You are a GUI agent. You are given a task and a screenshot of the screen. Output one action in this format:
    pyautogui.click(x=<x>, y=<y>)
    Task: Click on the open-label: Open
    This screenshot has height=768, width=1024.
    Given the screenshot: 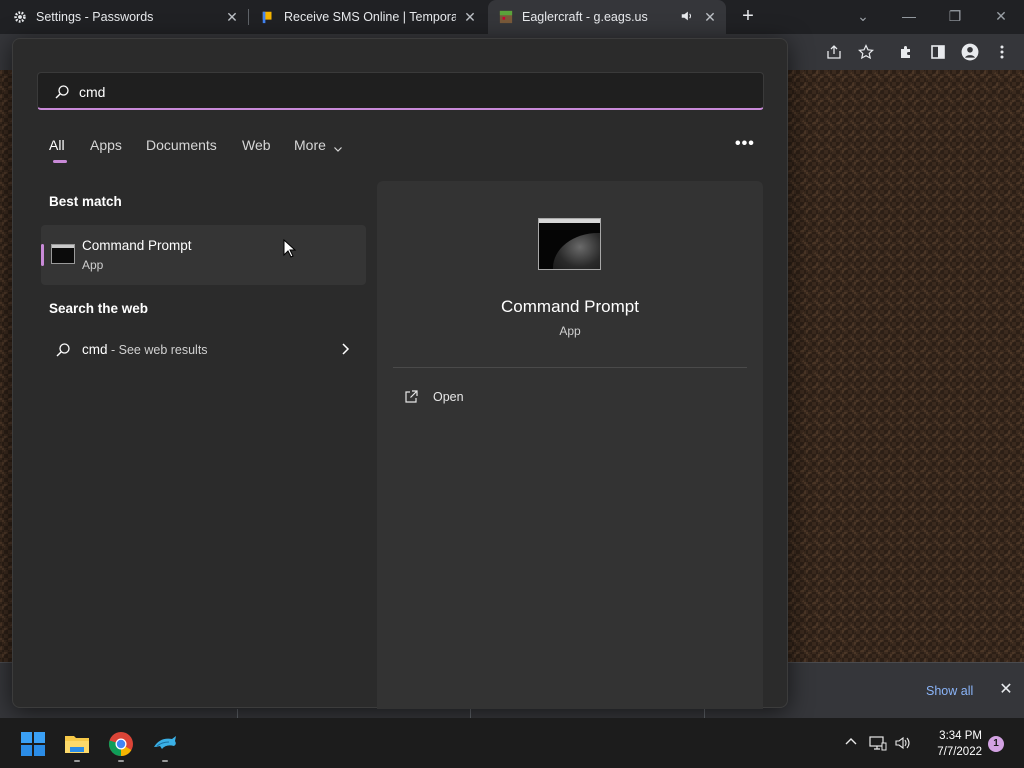 What is the action you would take?
    pyautogui.click(x=448, y=397)
    